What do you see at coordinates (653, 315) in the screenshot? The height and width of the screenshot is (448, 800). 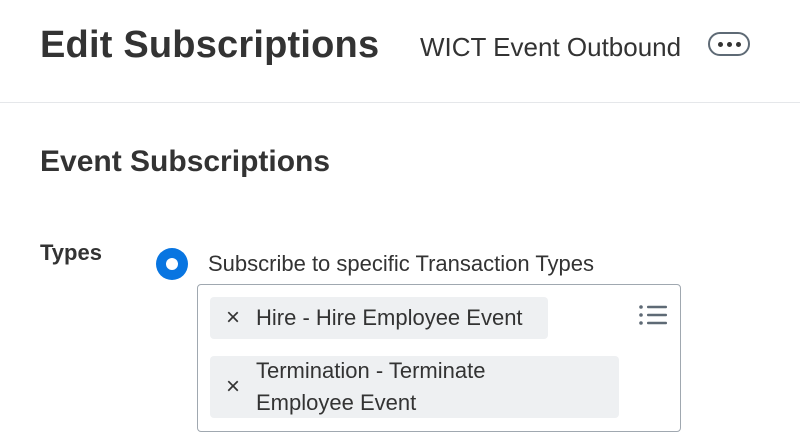 I see `list-icon` at bounding box center [653, 315].